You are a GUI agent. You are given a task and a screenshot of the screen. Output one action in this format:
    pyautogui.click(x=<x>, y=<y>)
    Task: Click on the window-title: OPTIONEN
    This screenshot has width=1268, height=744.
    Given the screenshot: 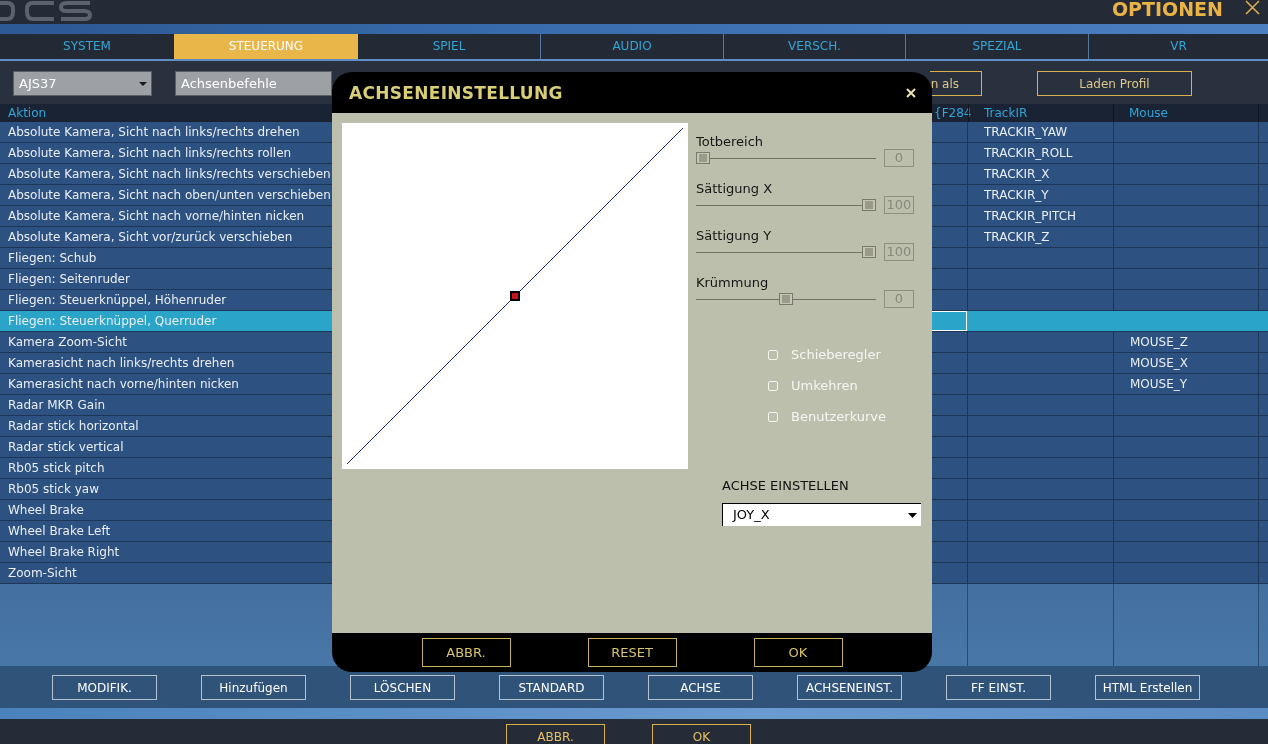 What is the action you would take?
    pyautogui.click(x=1167, y=9)
    